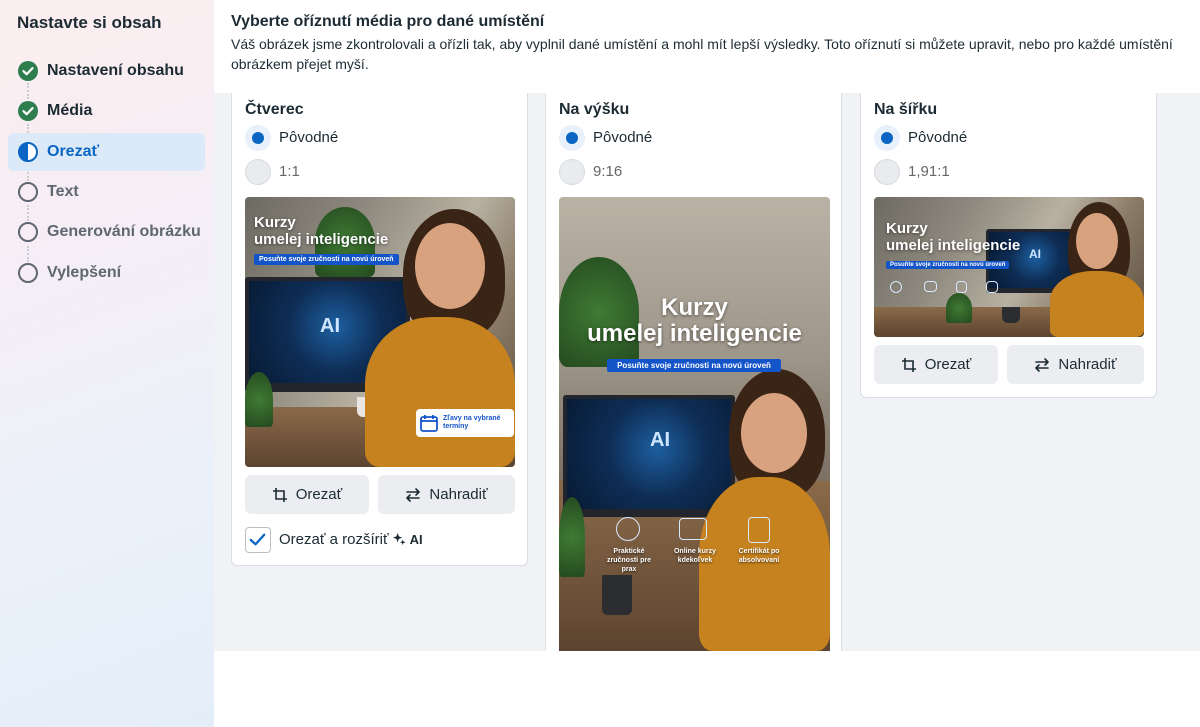  I want to click on step-label: Vylepšení, so click(84, 272).